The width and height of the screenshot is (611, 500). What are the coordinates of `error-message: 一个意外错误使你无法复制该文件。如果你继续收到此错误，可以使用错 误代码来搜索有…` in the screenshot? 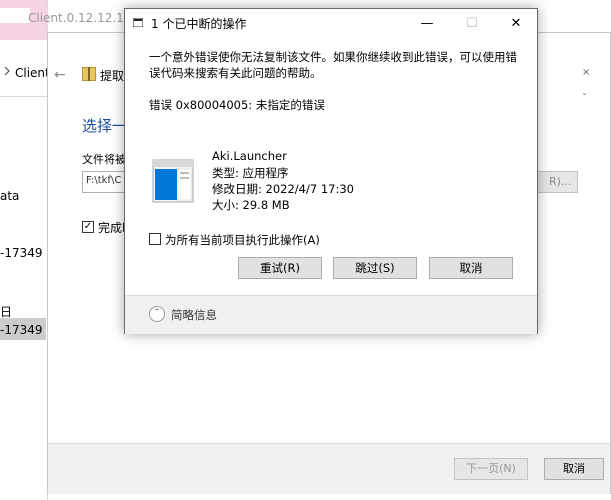 It's located at (333, 65).